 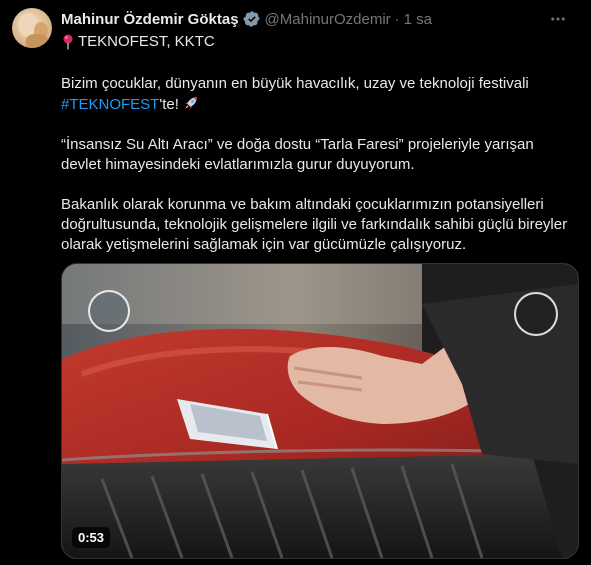 What do you see at coordinates (251, 19) in the screenshot?
I see `verified-badge-icon` at bounding box center [251, 19].